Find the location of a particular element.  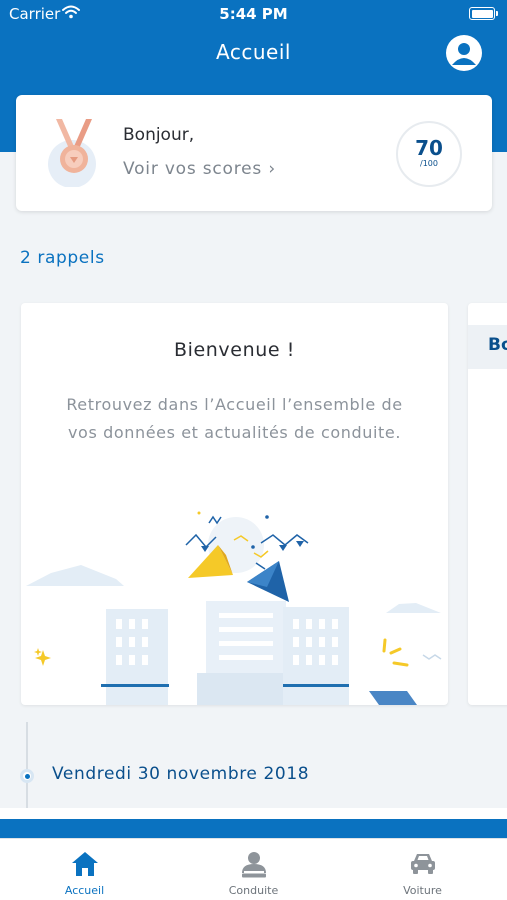

view-scores-link: Voir vos scores › is located at coordinates (199, 169).